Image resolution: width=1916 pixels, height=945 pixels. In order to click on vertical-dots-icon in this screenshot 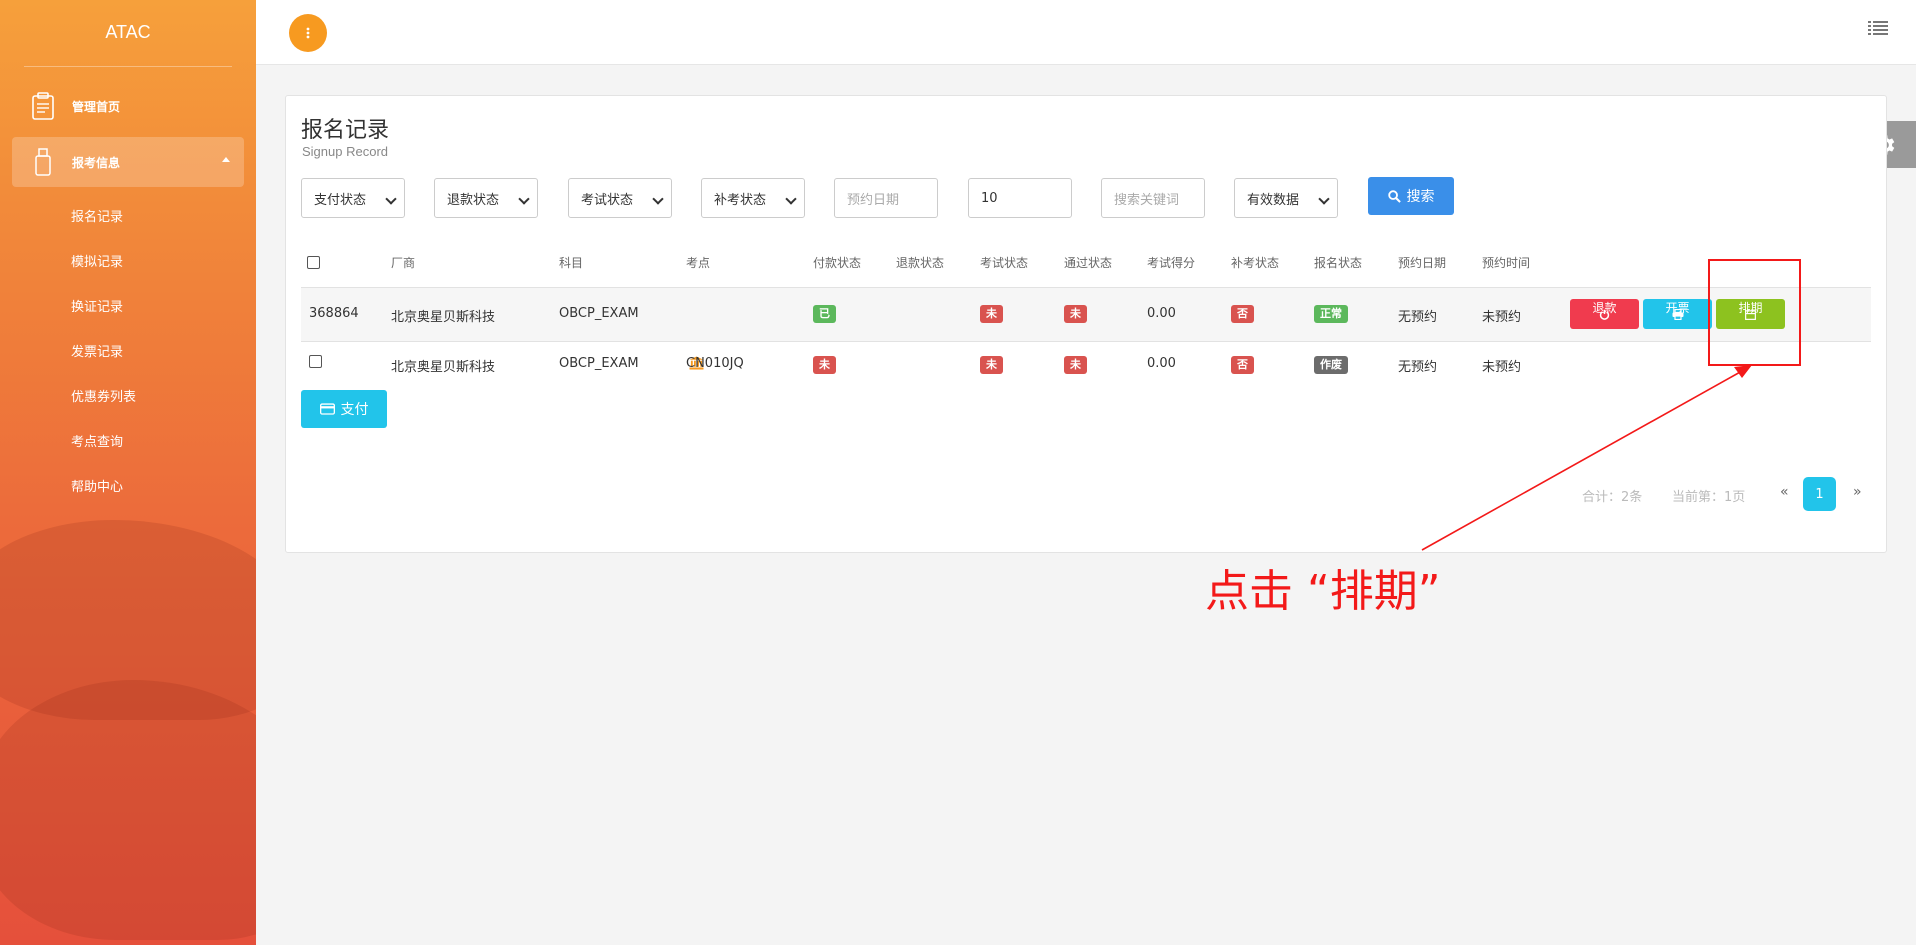, I will do `click(308, 33)`.